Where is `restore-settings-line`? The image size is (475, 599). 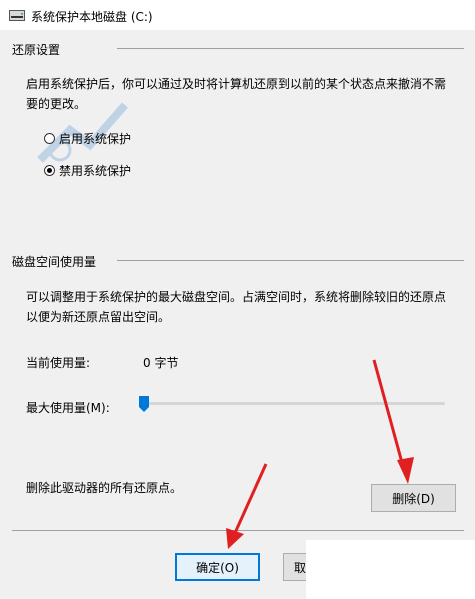 restore-settings-line is located at coordinates (290, 48).